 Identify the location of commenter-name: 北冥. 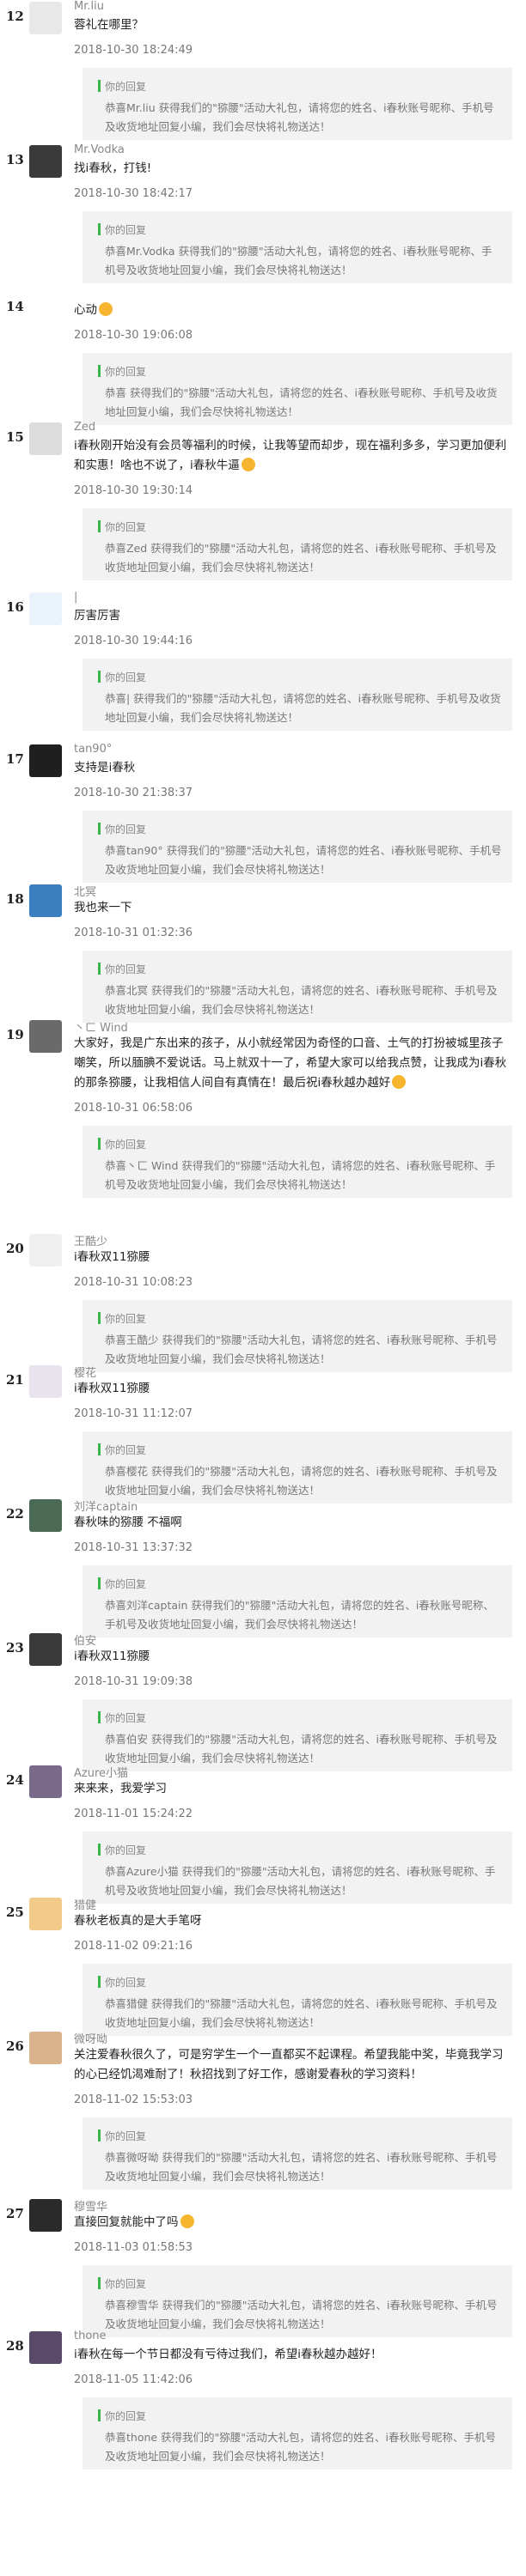
(85, 892).